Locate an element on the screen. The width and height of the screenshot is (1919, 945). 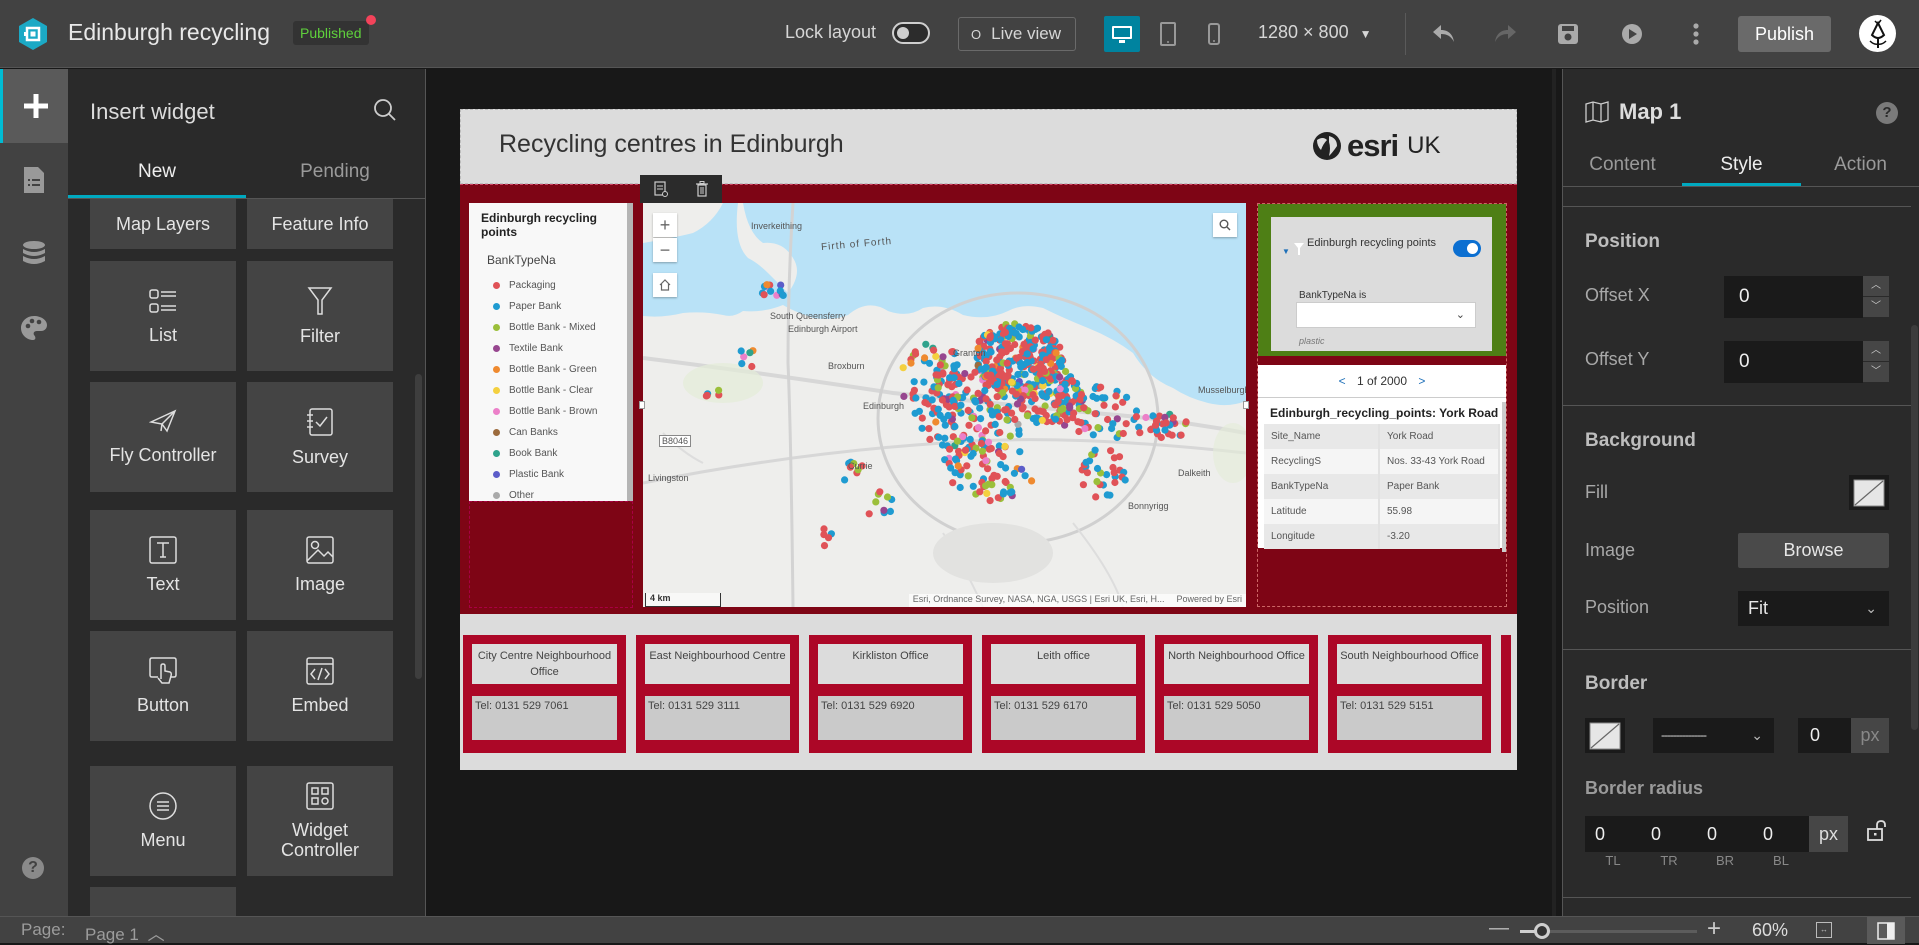
preview-button is located at coordinates (1632, 34).